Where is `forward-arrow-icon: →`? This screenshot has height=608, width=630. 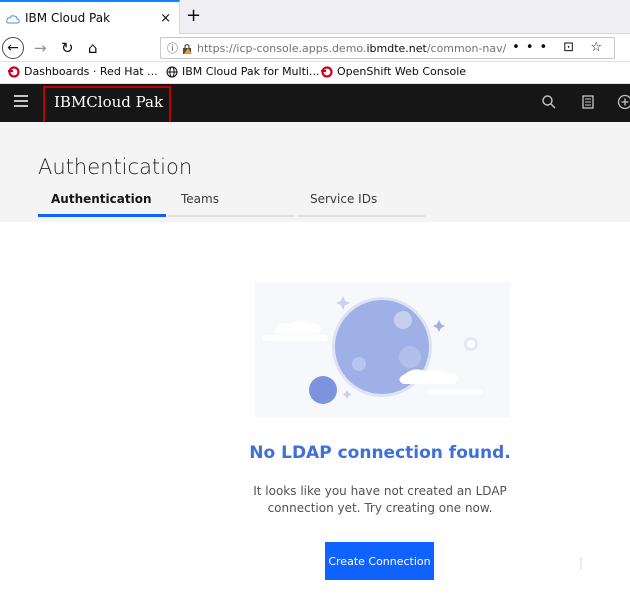 forward-arrow-icon: → is located at coordinates (40, 48).